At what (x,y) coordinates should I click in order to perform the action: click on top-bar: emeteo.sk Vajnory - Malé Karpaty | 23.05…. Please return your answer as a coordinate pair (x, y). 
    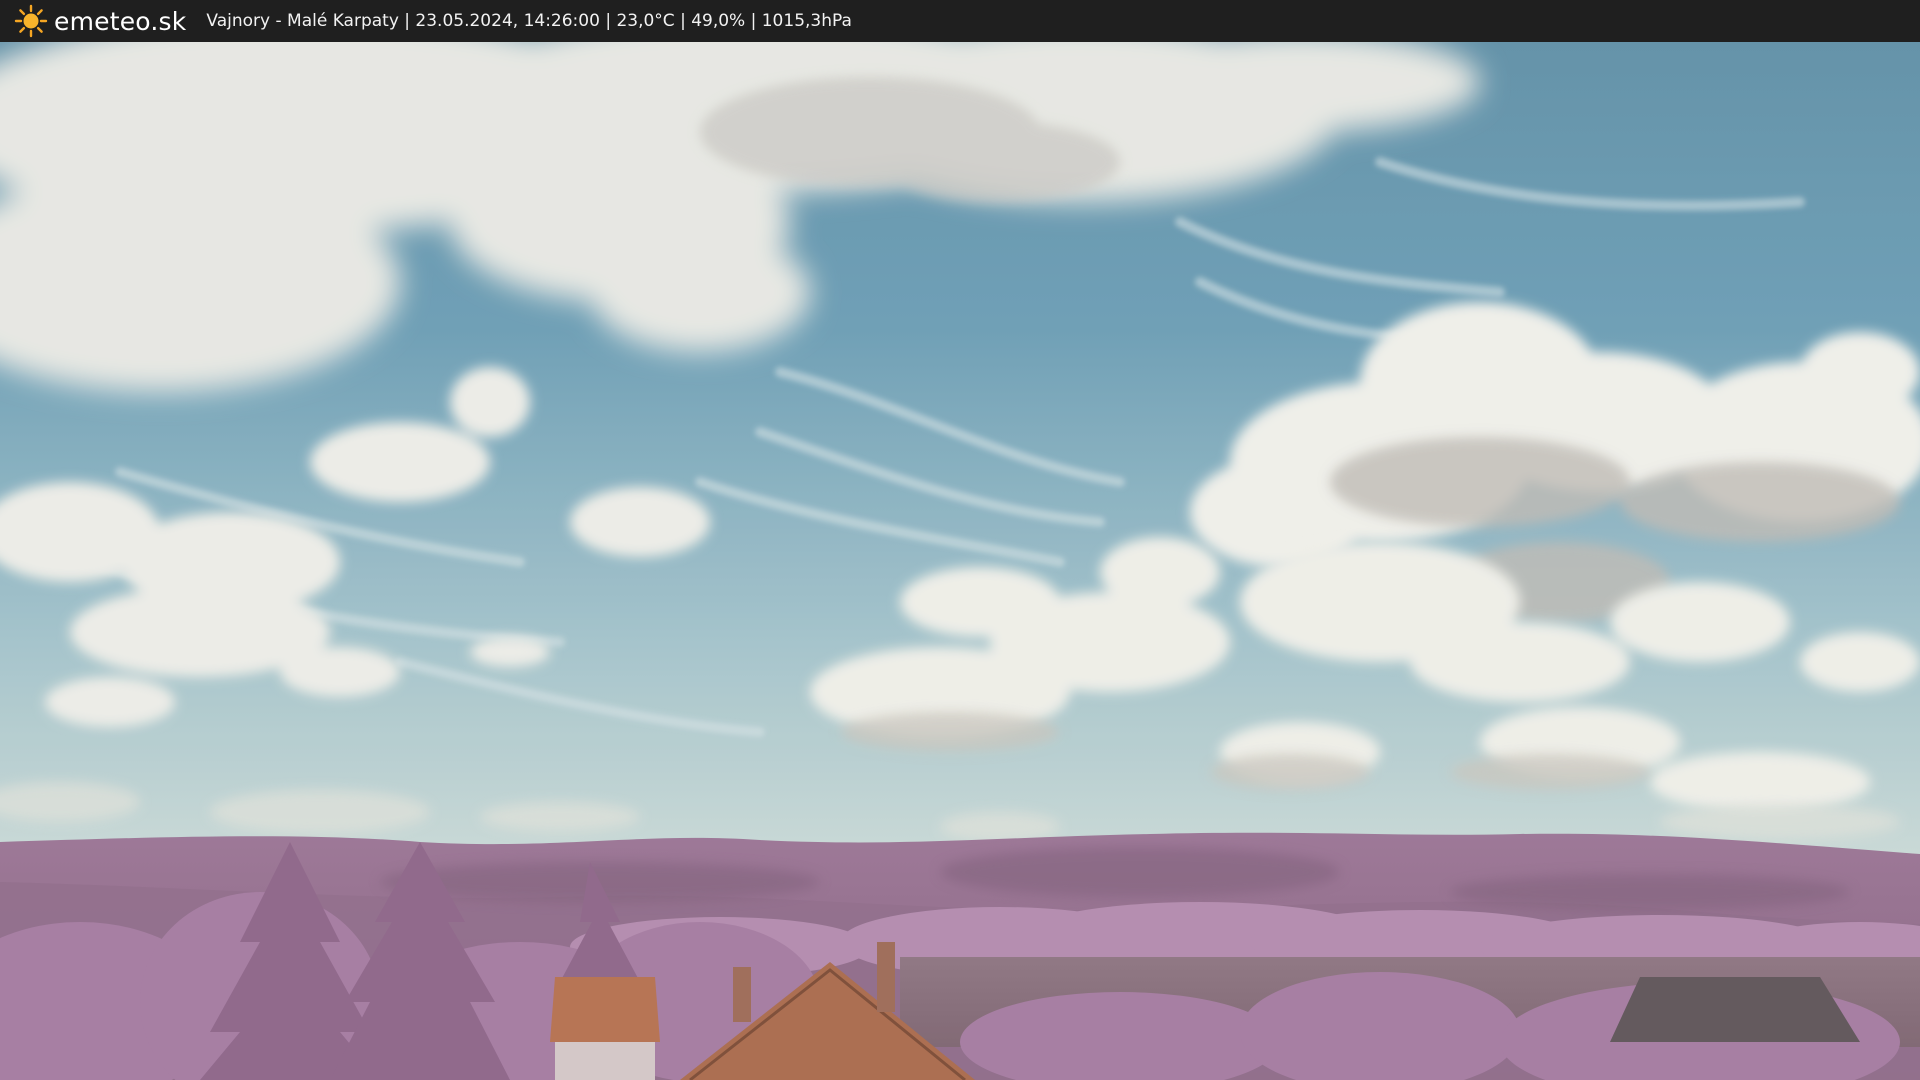
    Looking at the image, I should click on (960, 21).